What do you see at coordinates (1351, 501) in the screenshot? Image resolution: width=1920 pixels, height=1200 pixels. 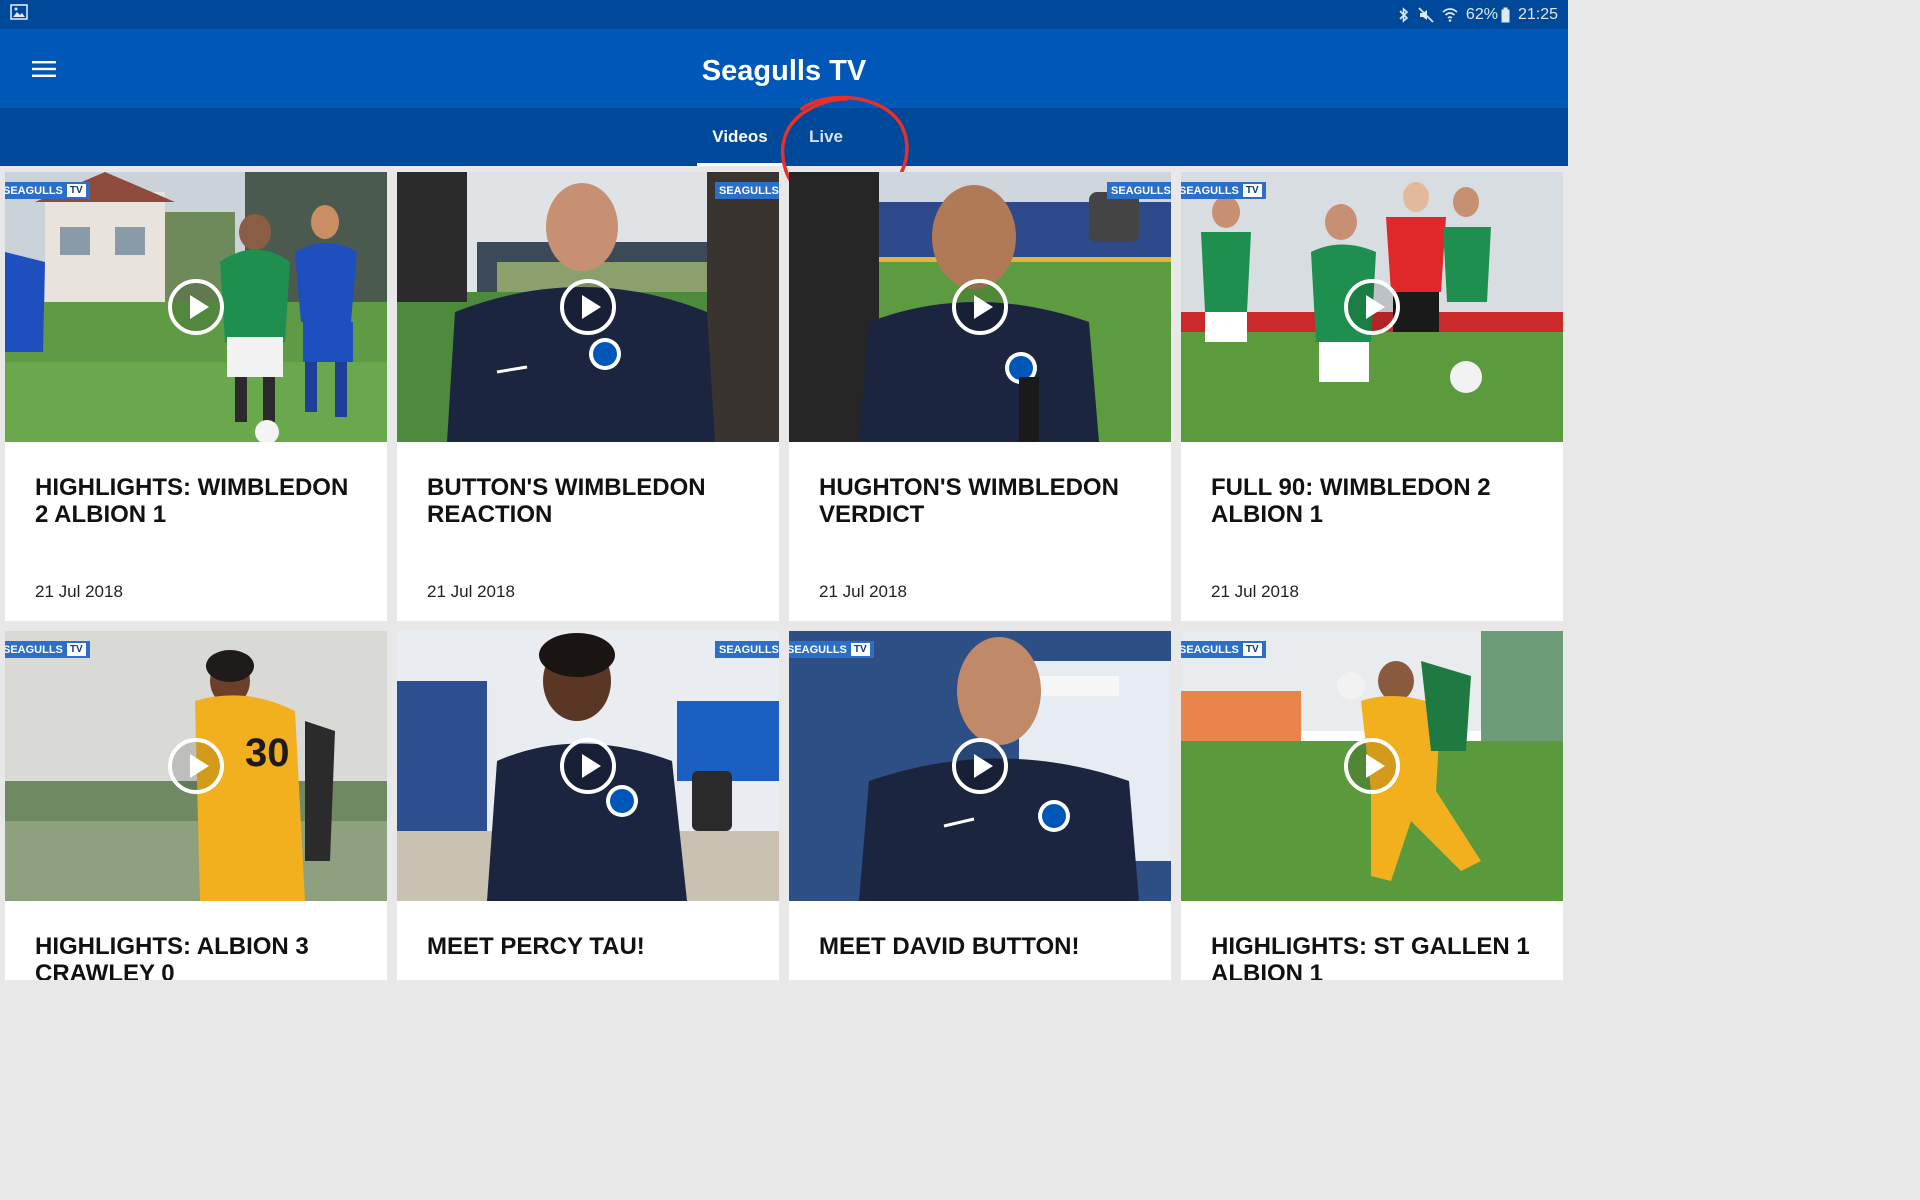 I see `video-title: FULL 90: WIMBLEDON 2 ALBION 1` at bounding box center [1351, 501].